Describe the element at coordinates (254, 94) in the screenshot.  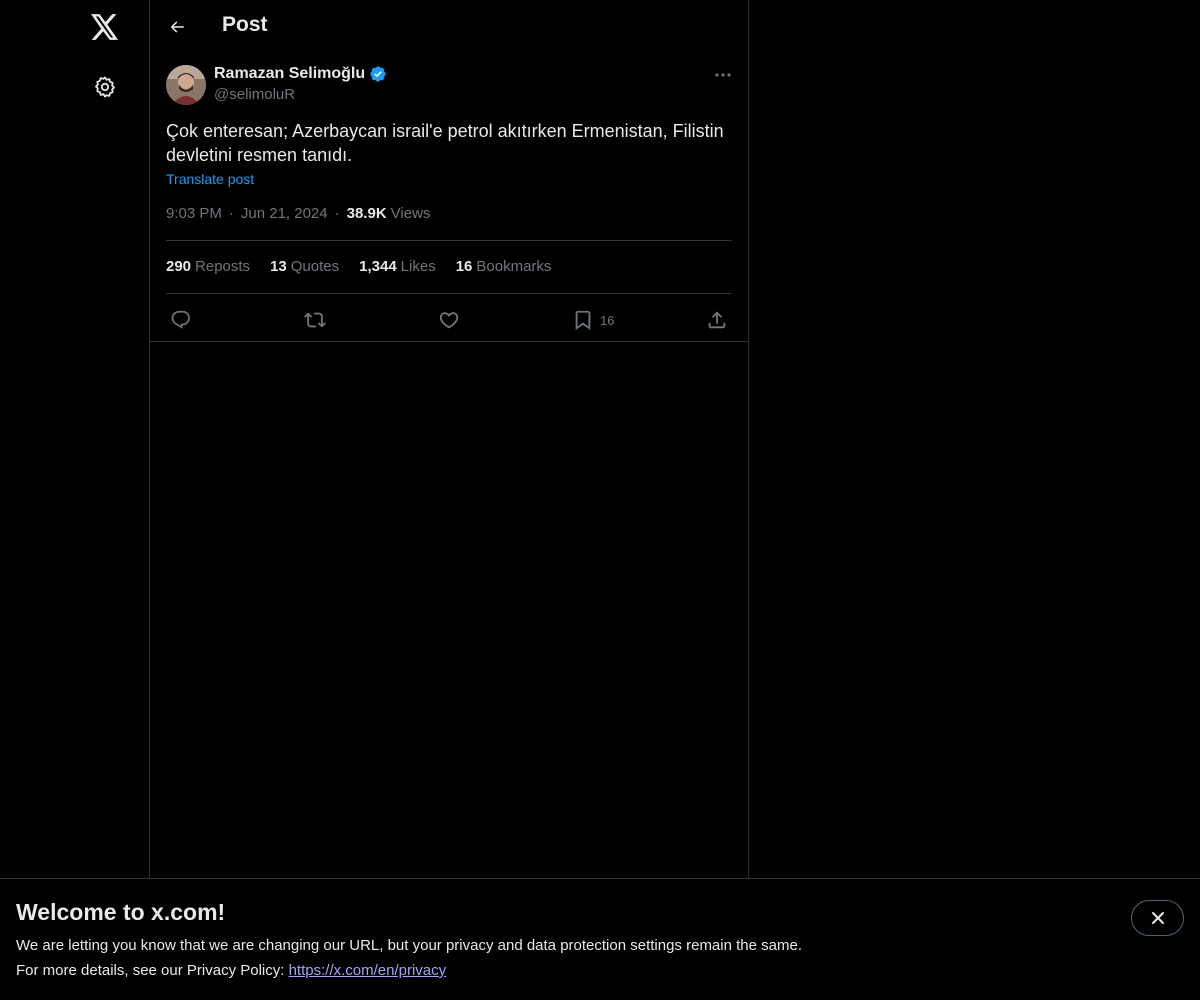
I see `author-handle: @selimoluR` at that location.